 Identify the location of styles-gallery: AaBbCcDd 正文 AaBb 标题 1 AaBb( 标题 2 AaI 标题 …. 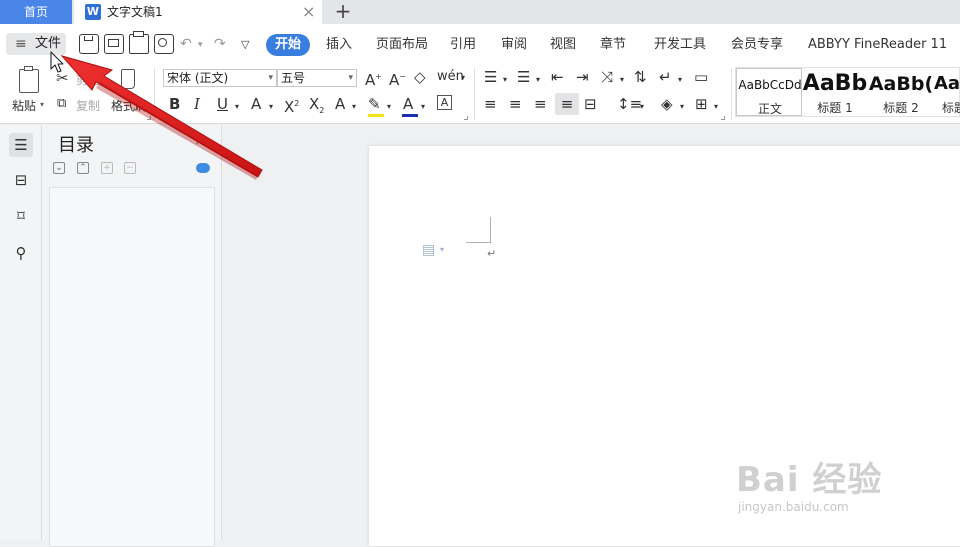
(847, 92).